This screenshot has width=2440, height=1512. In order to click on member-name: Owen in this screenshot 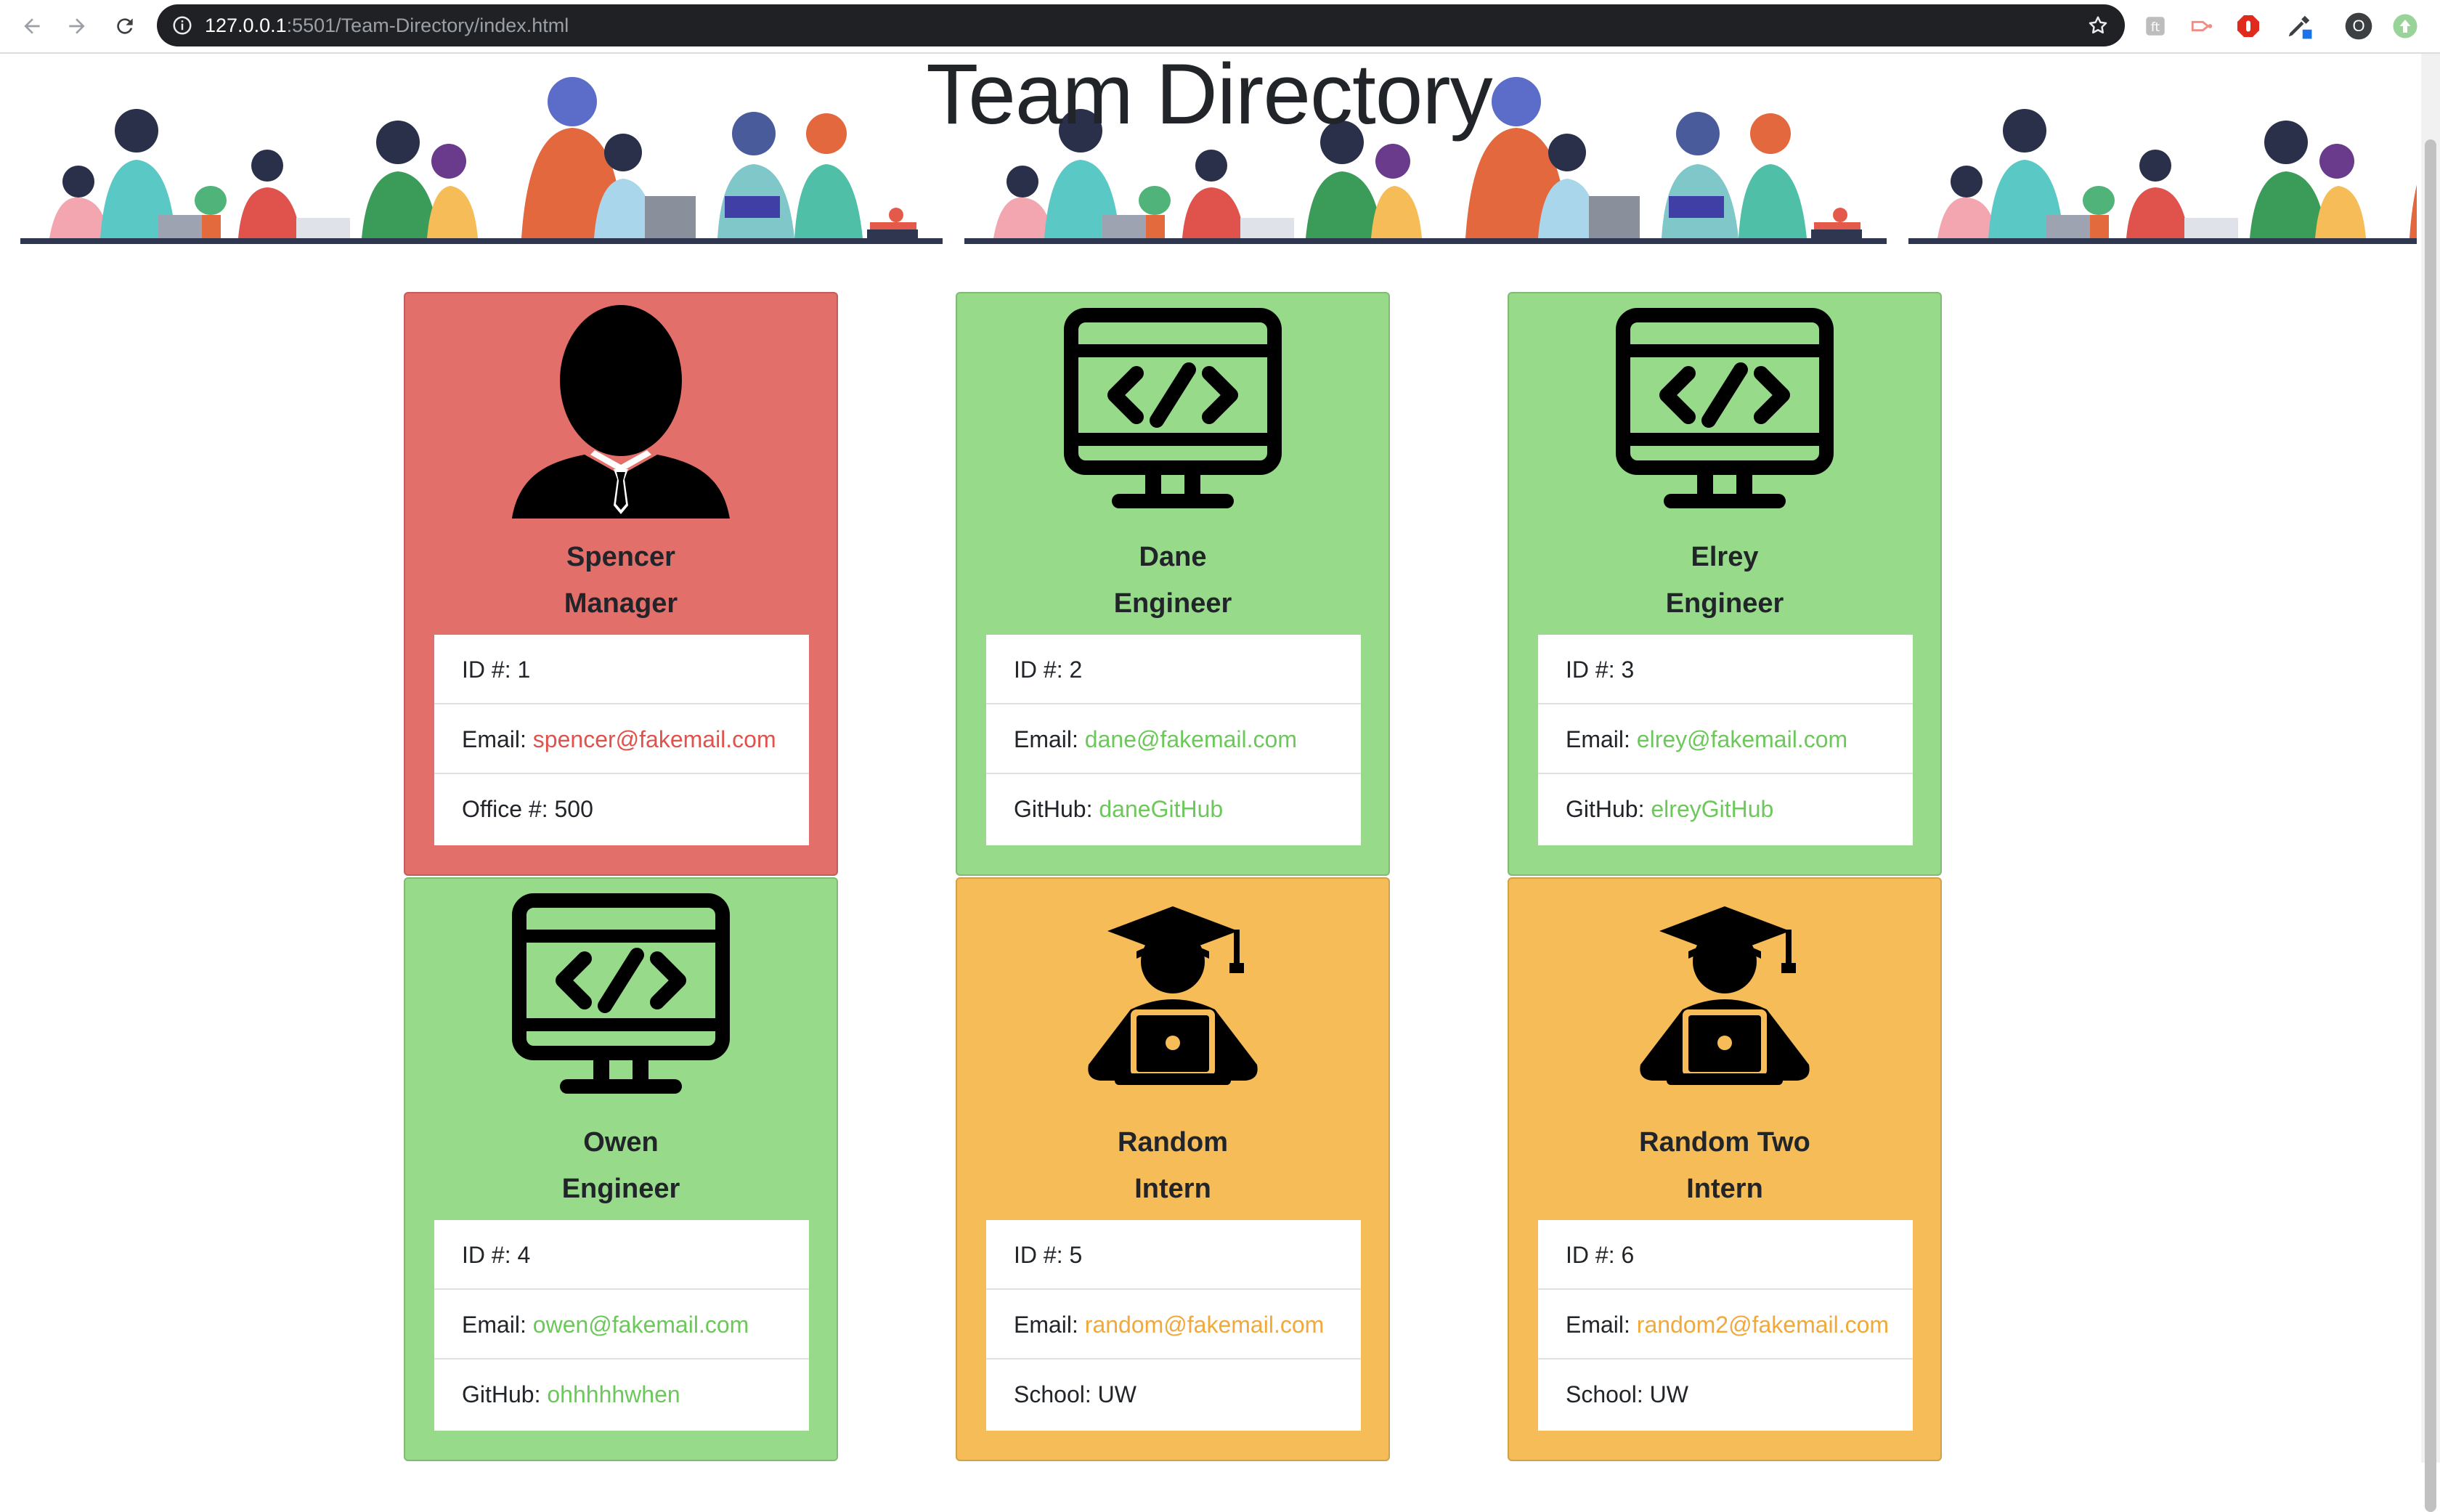, I will do `click(621, 1142)`.